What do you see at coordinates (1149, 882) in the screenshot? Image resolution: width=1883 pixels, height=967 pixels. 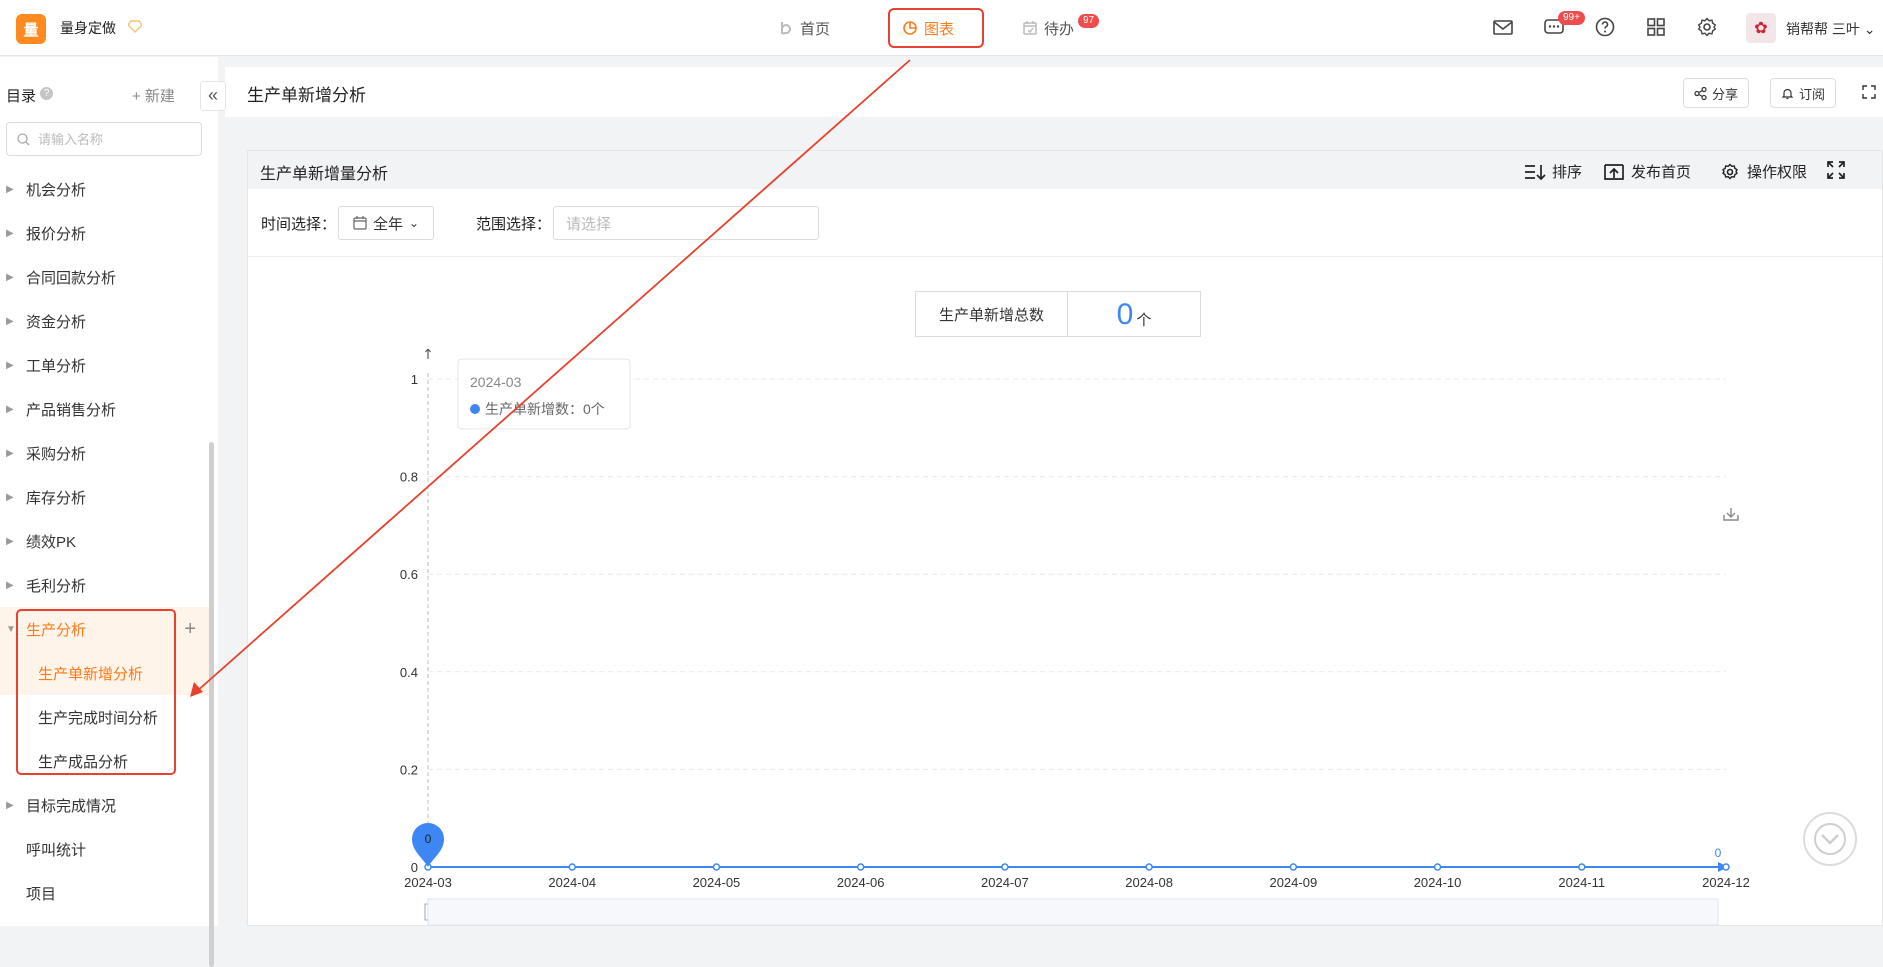 I see `x-tick-label: 2024-08` at bounding box center [1149, 882].